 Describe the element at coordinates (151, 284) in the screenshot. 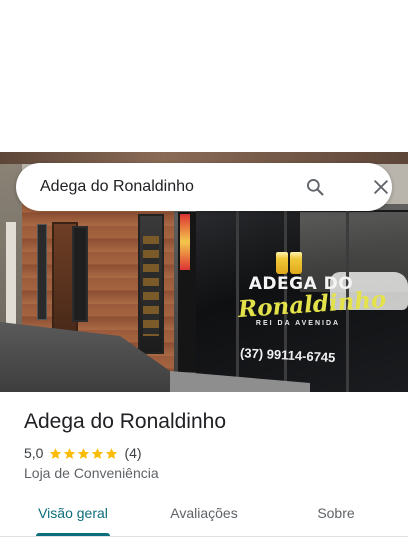

I see `storefront-shelf` at that location.